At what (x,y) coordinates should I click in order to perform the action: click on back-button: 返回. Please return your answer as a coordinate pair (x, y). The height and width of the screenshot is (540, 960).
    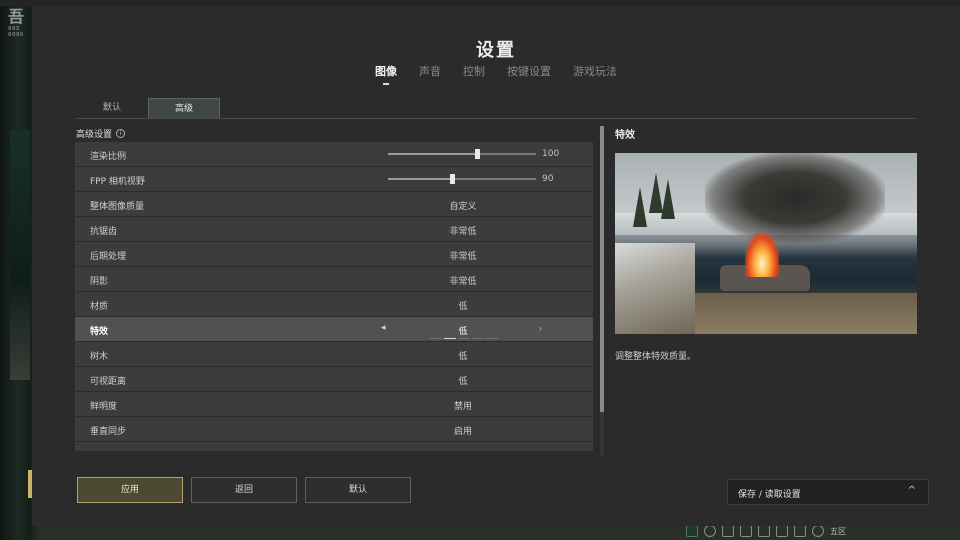
    Looking at the image, I should click on (244, 490).